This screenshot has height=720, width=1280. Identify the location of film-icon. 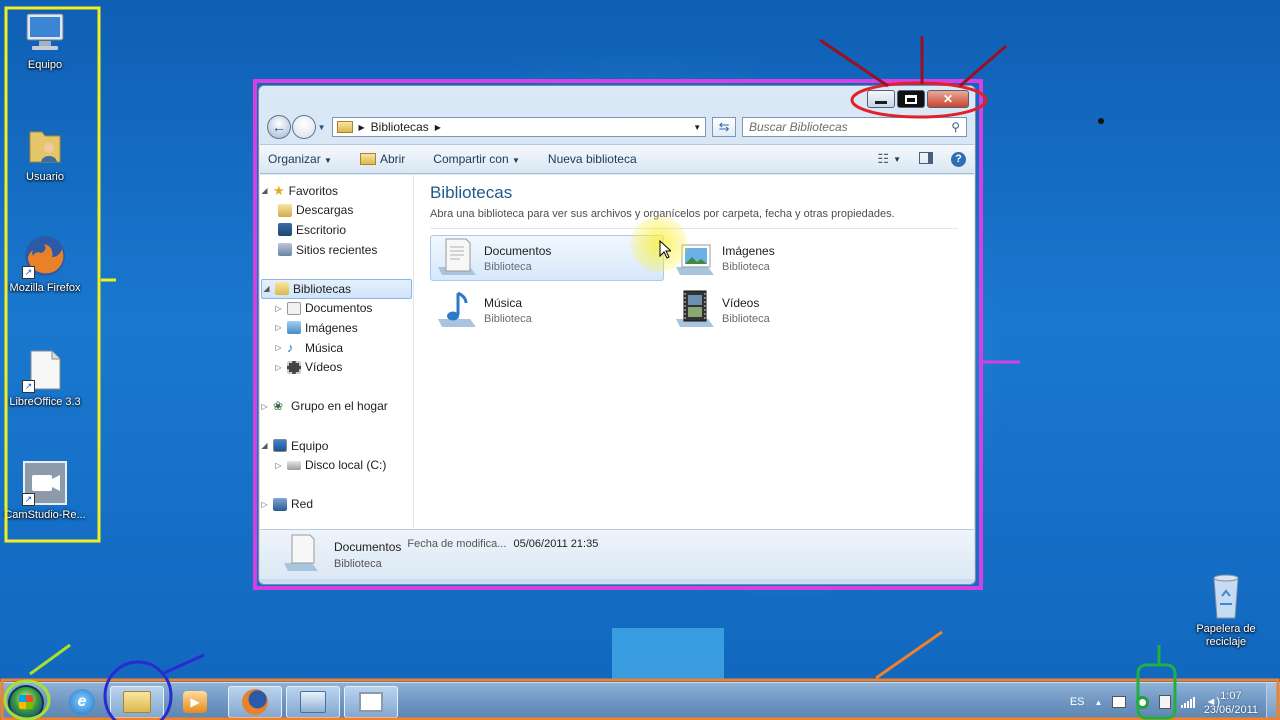
(294, 367).